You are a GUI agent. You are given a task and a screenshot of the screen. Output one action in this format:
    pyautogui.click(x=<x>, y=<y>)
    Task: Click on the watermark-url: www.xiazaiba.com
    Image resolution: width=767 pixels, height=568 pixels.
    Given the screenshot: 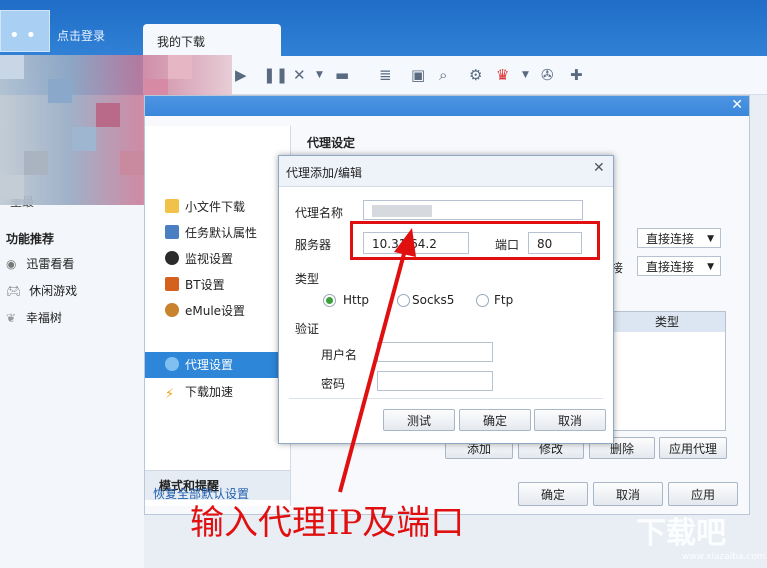 What is the action you would take?
    pyautogui.click(x=724, y=557)
    